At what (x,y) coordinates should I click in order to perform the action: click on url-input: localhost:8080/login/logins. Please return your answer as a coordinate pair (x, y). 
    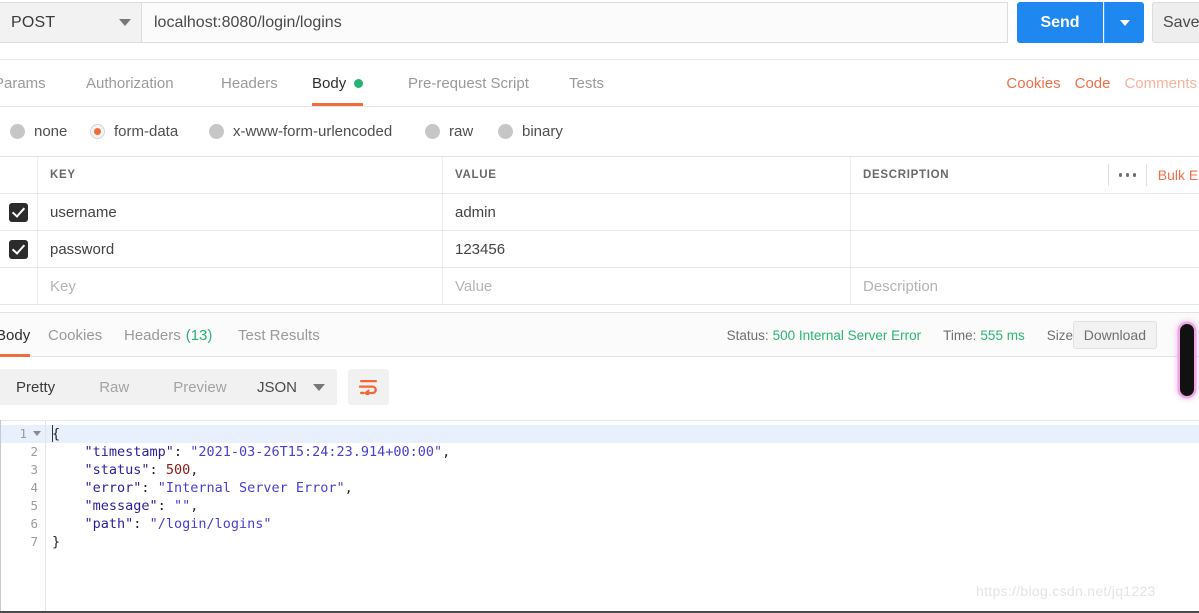
    Looking at the image, I should click on (575, 22).